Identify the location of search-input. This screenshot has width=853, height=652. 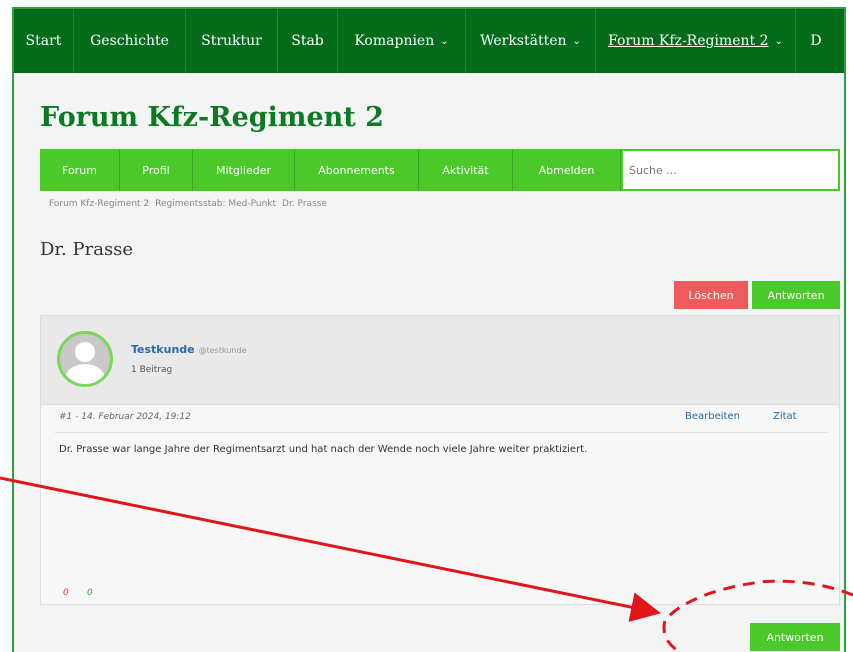
(730, 170).